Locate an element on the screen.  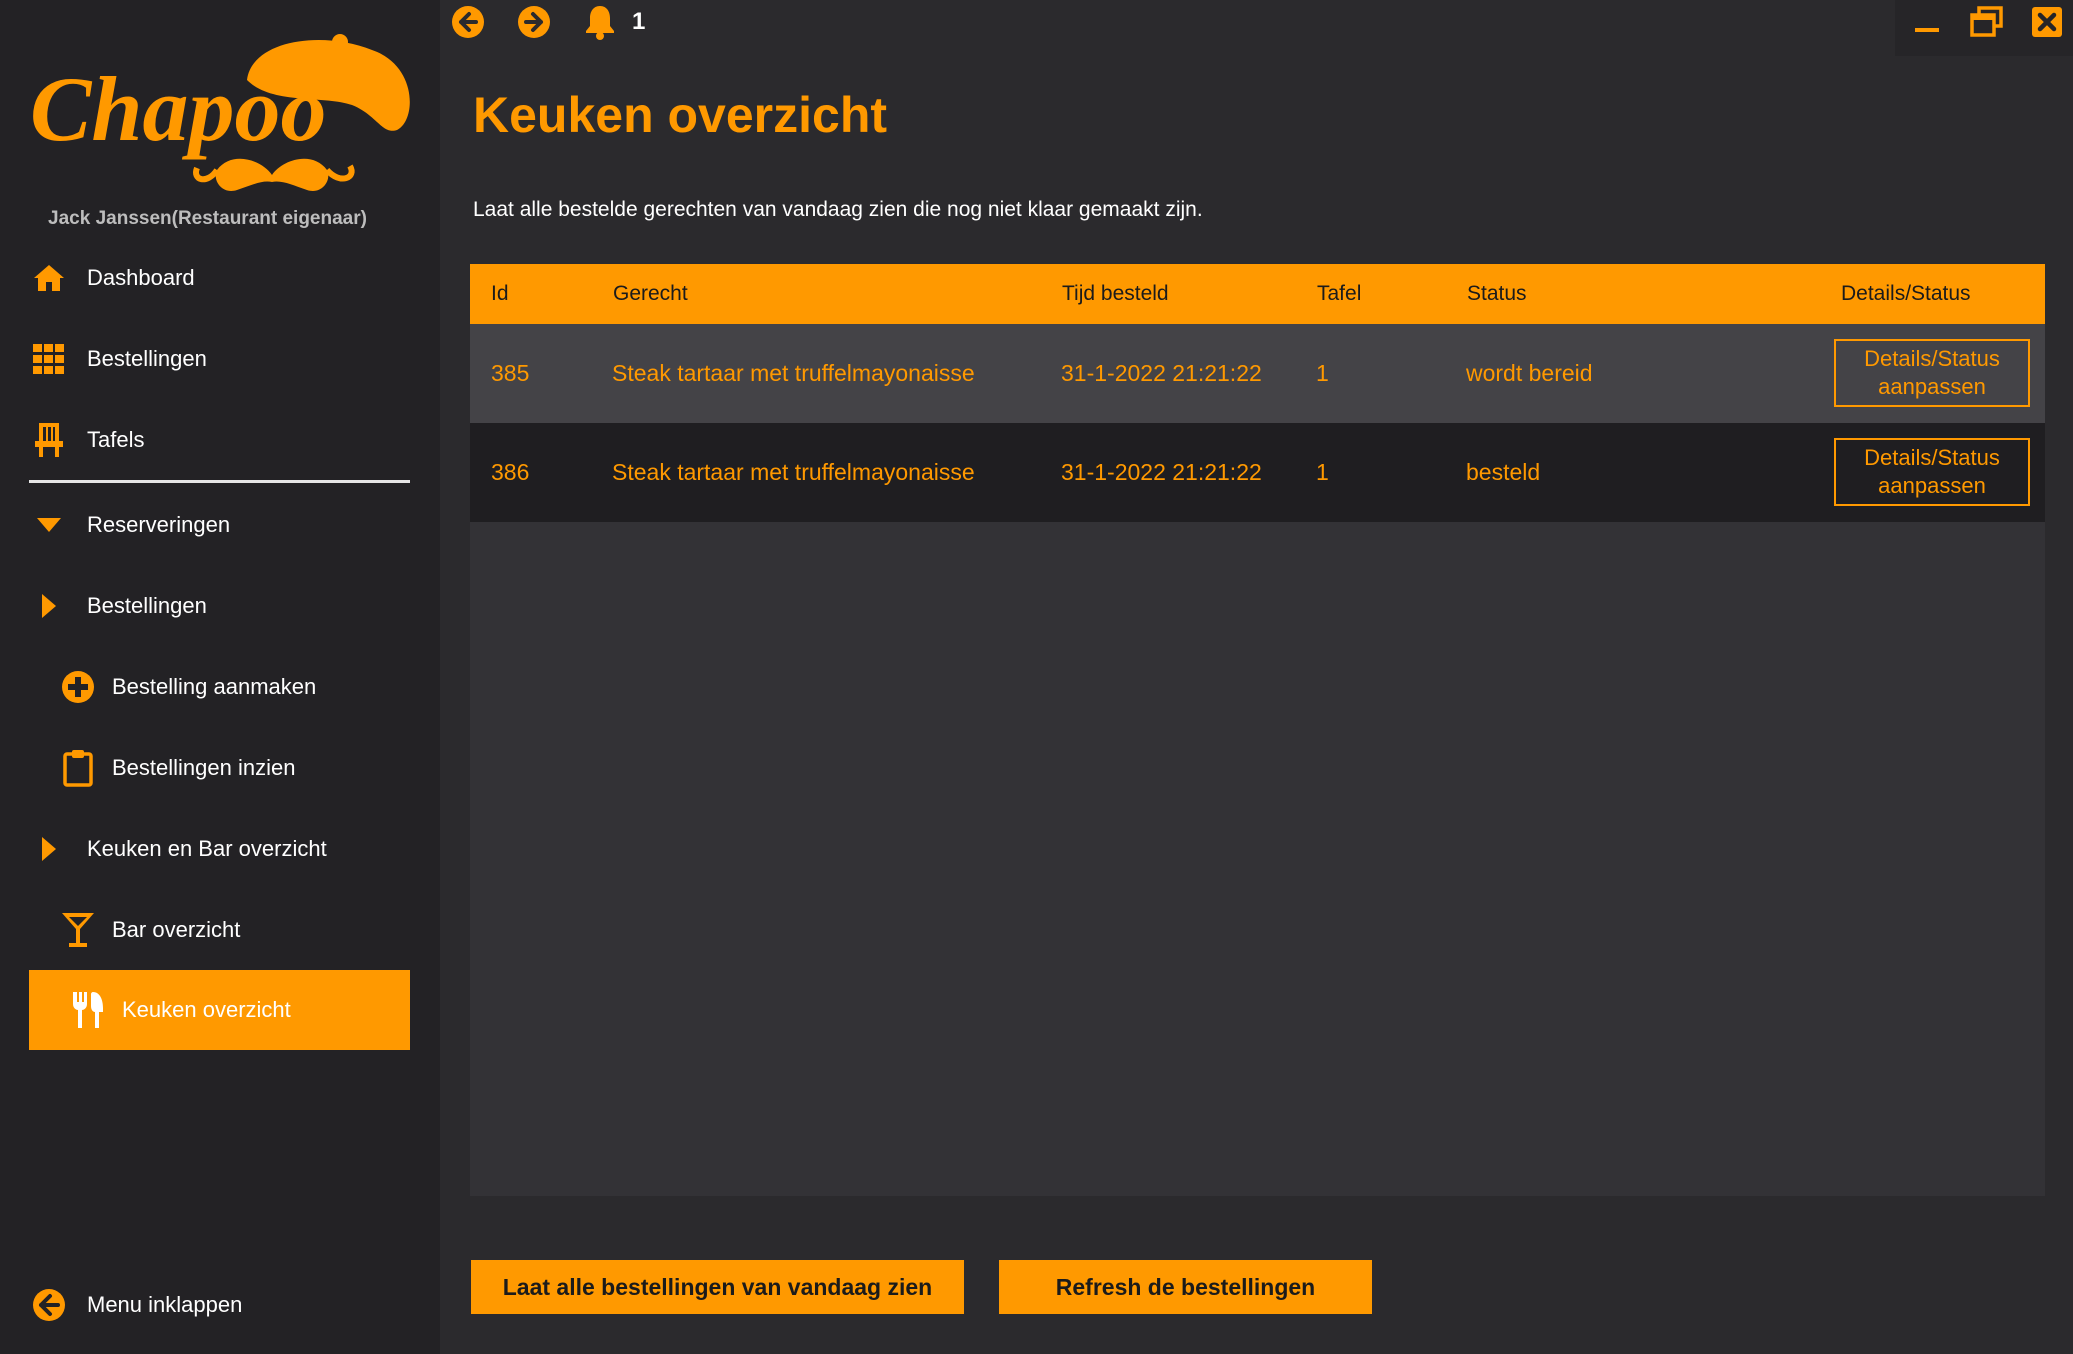
close-icon is located at coordinates (2047, 24).